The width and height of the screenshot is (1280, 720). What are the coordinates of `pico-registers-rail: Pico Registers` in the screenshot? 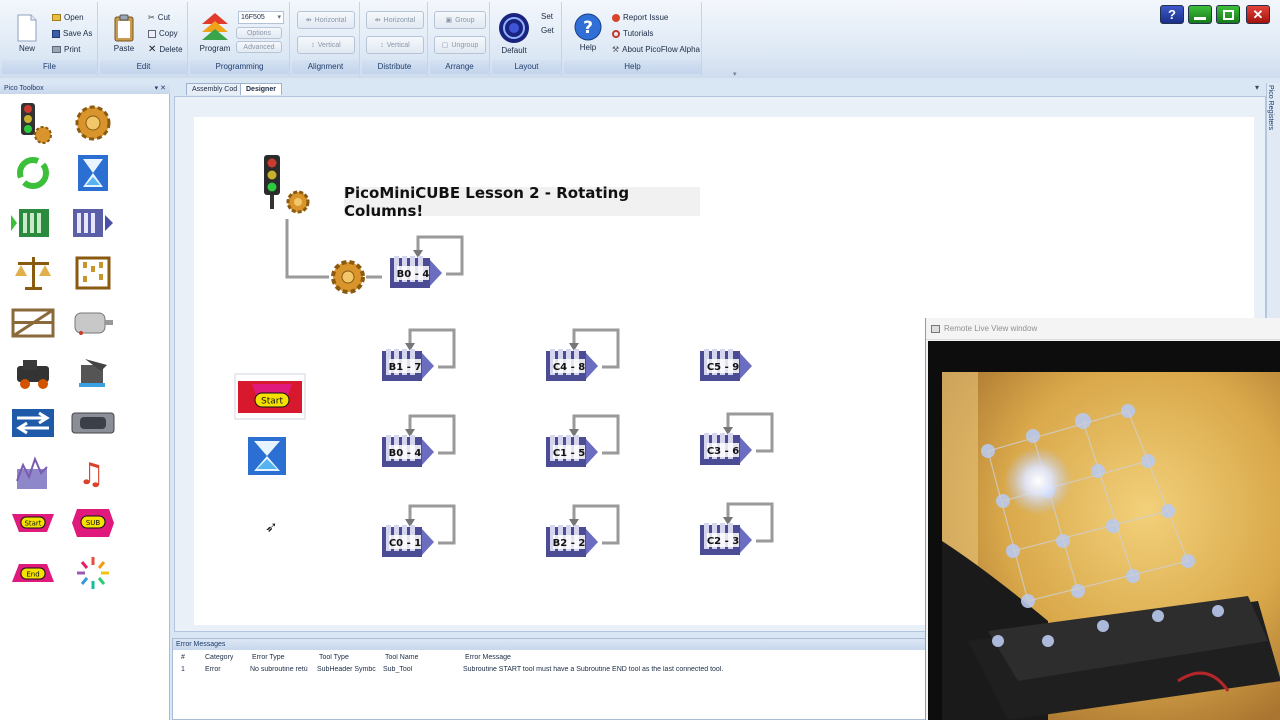 It's located at (1273, 203).